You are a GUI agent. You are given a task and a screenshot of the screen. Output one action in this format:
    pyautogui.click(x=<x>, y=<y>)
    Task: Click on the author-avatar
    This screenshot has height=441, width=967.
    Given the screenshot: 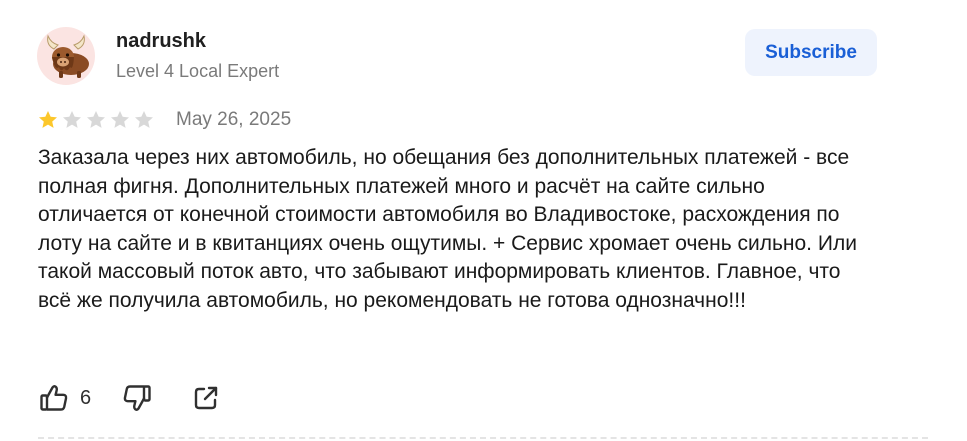 What is the action you would take?
    pyautogui.click(x=66, y=56)
    